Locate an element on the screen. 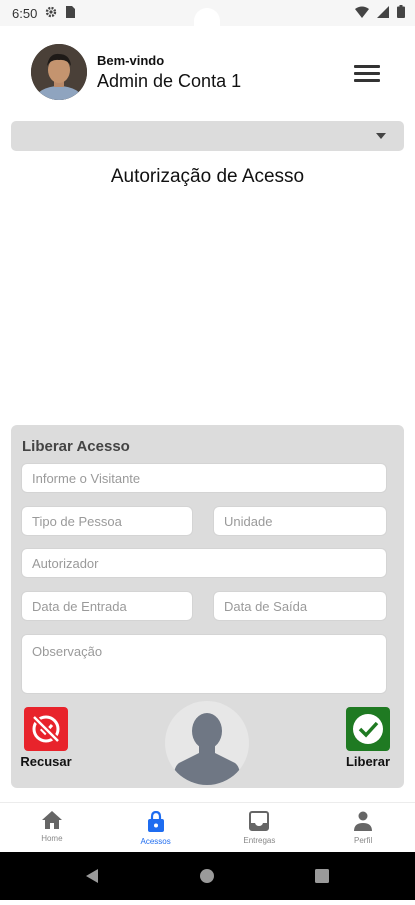 The image size is (415, 905). gear-icon is located at coordinates (51, 13).